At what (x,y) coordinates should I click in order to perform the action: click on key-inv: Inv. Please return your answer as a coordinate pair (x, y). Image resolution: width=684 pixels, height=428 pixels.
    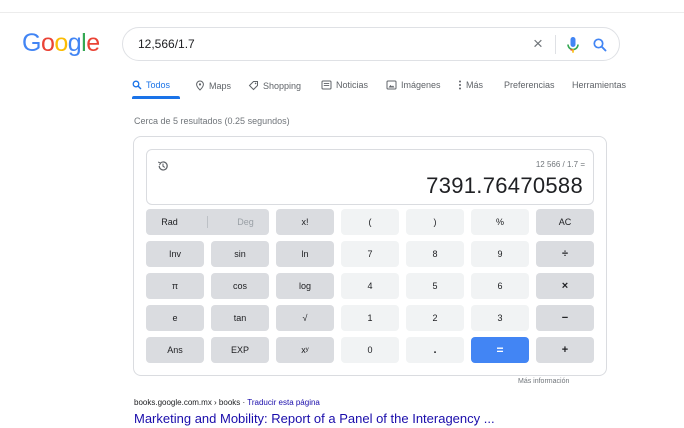
    Looking at the image, I should click on (175, 254).